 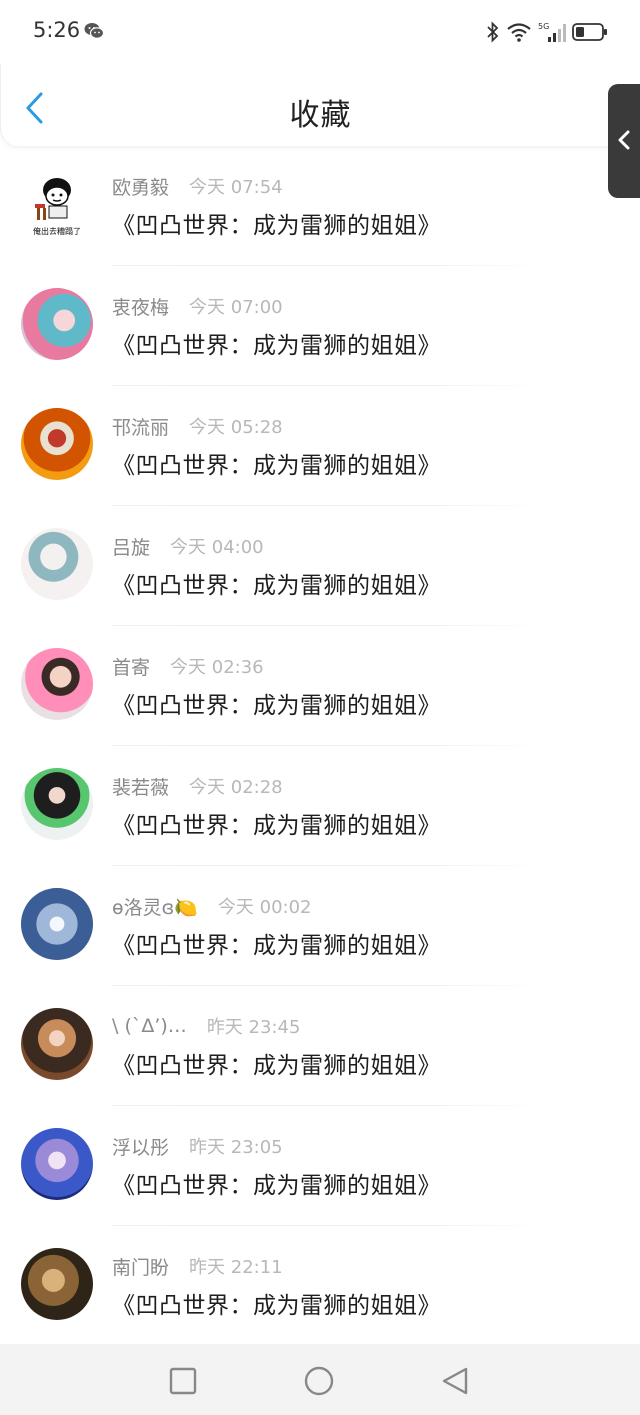 I want to click on user-name: 裴若薇, so click(x=141, y=787).